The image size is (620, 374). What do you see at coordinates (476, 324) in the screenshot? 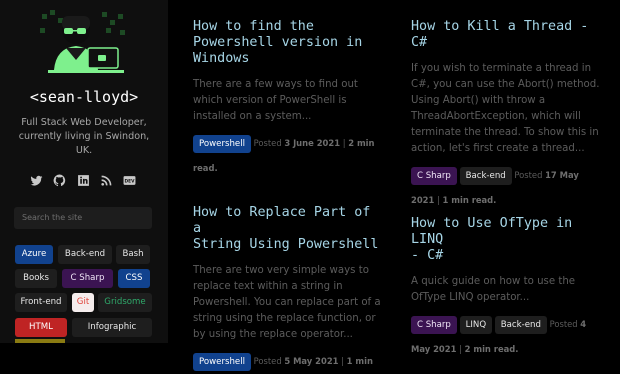
I see `post-tag: LINQ` at bounding box center [476, 324].